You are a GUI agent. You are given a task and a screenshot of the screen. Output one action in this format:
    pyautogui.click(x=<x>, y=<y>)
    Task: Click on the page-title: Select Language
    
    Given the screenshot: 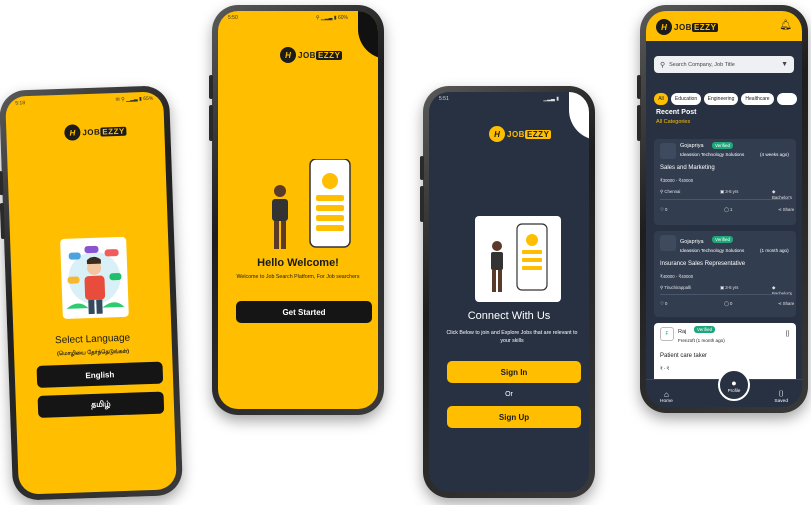 What is the action you would take?
    pyautogui.click(x=92, y=339)
    